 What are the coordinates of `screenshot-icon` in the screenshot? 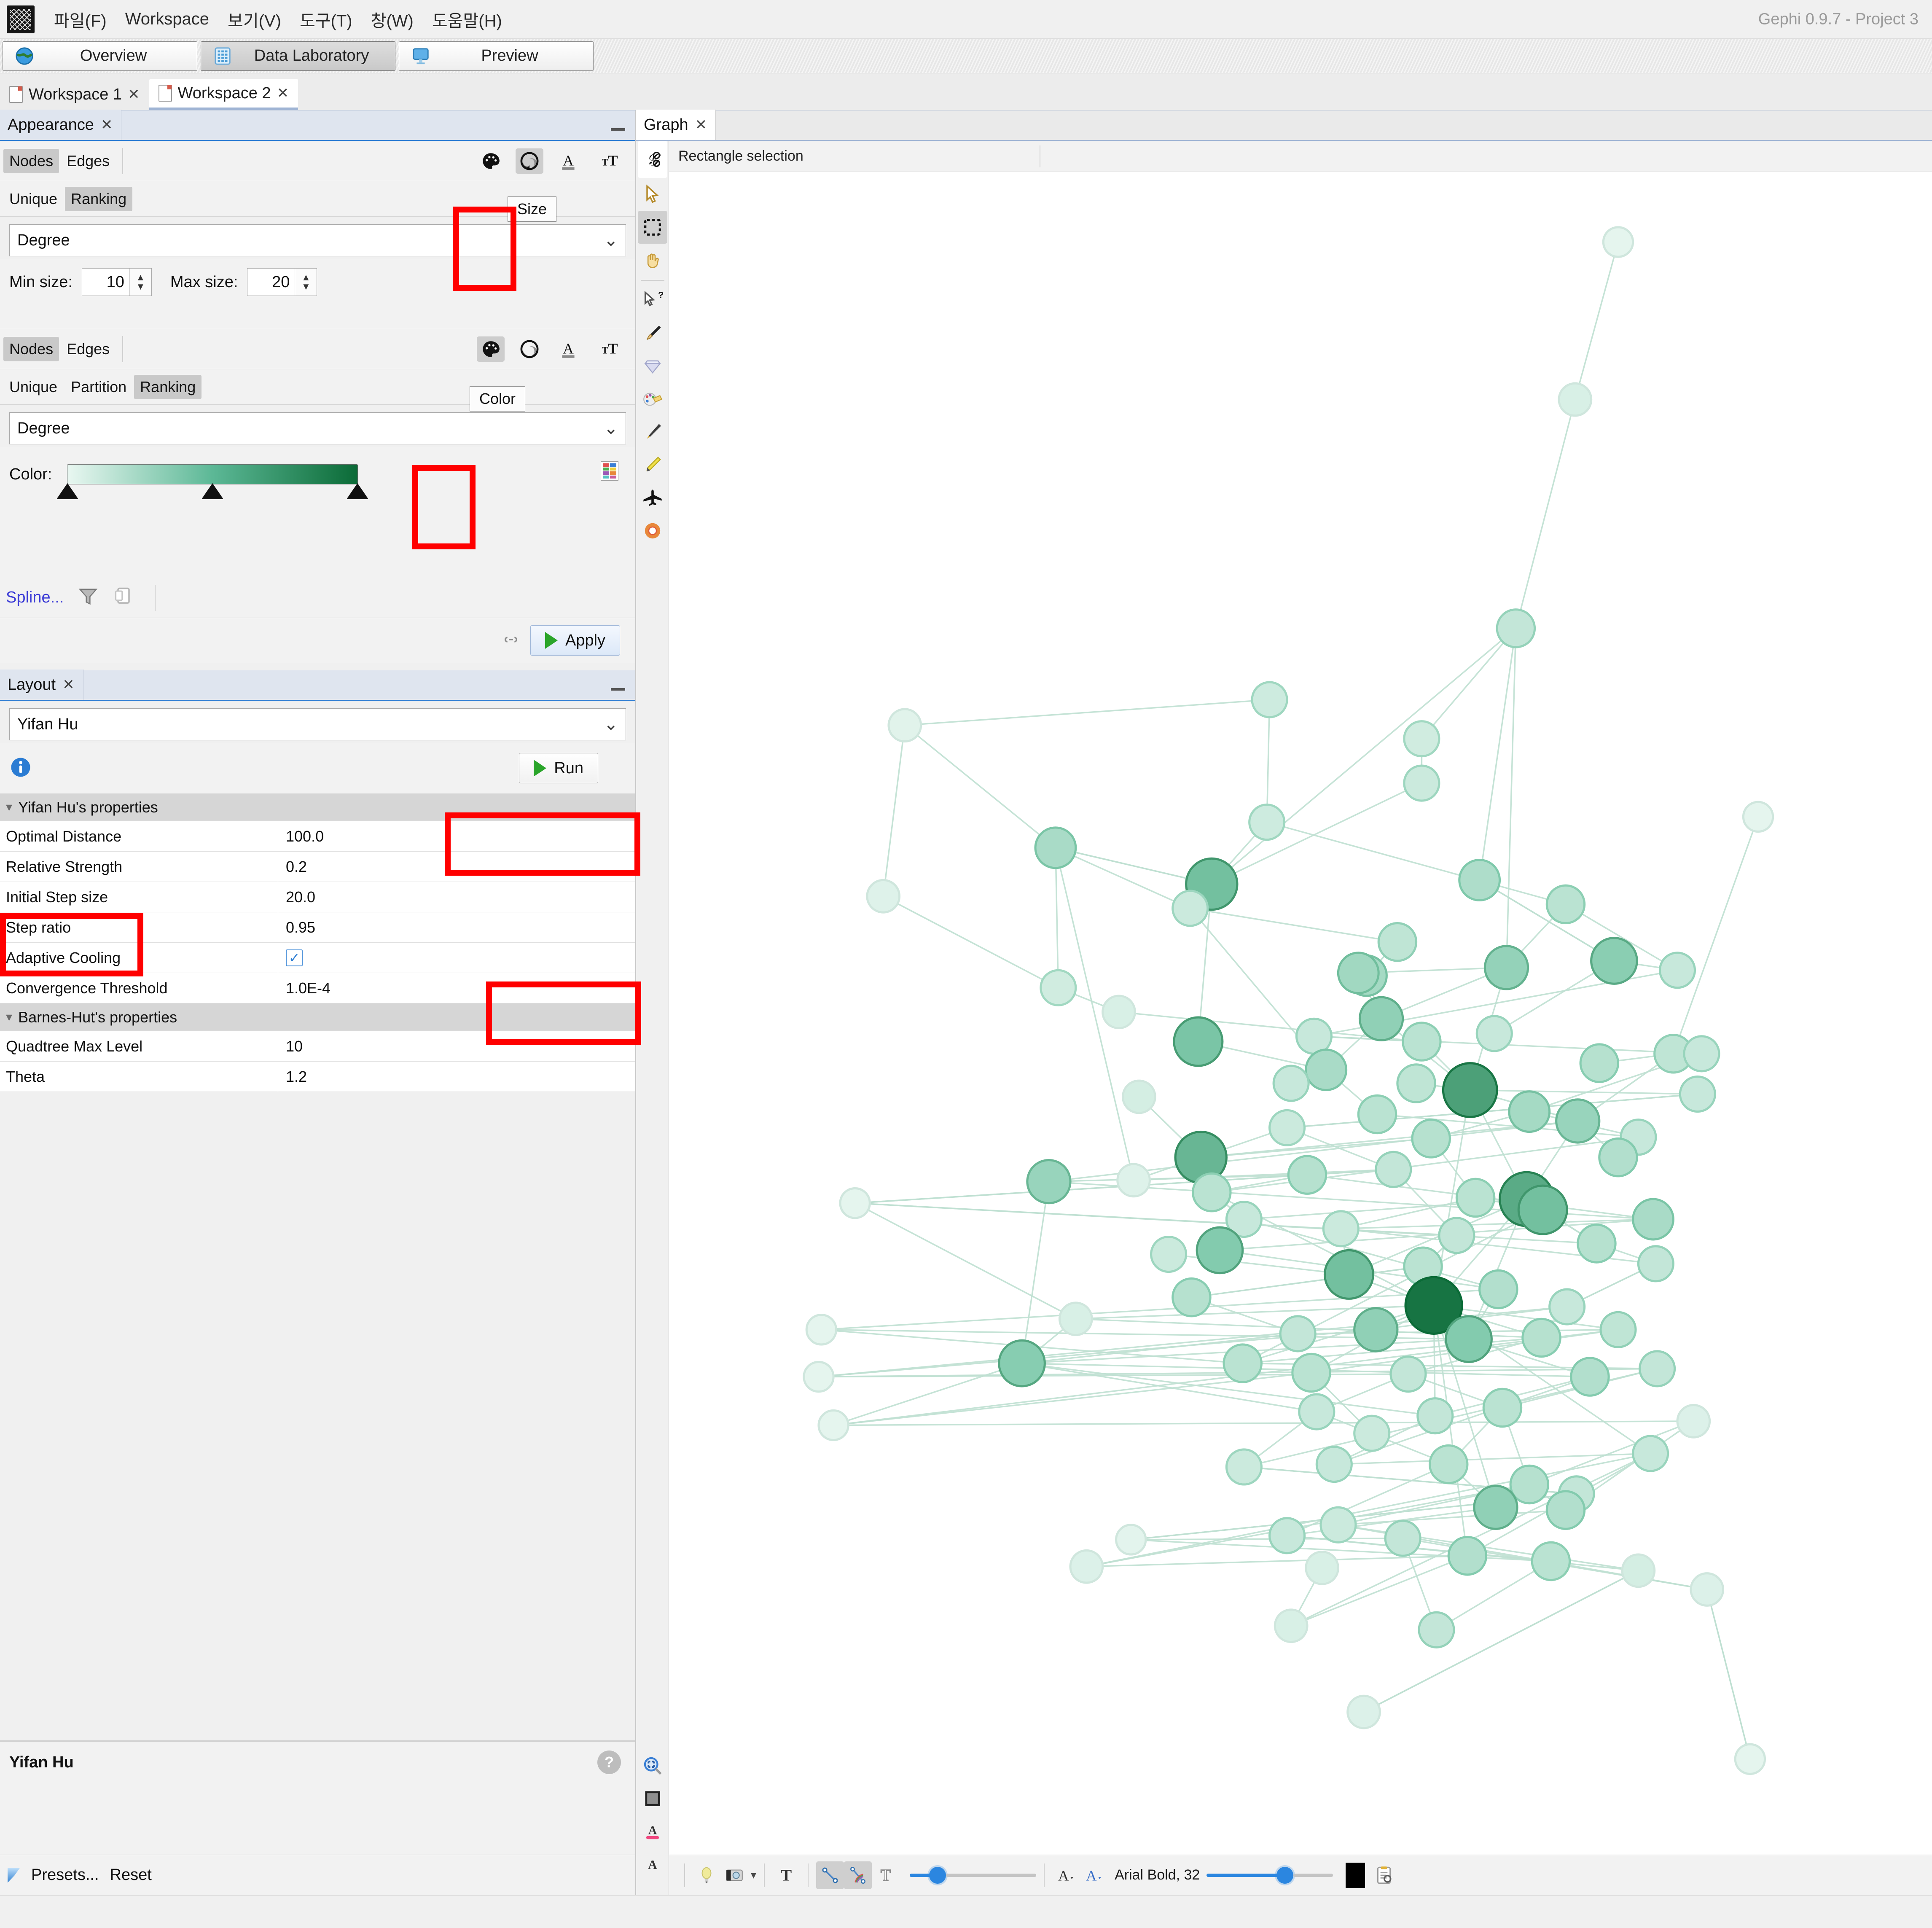 It's located at (734, 1875).